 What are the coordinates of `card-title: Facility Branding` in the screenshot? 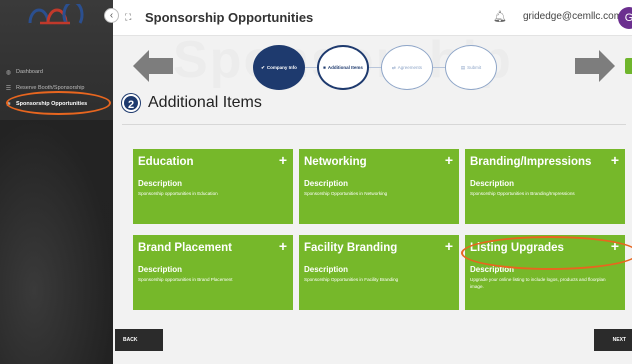 It's located at (351, 248).